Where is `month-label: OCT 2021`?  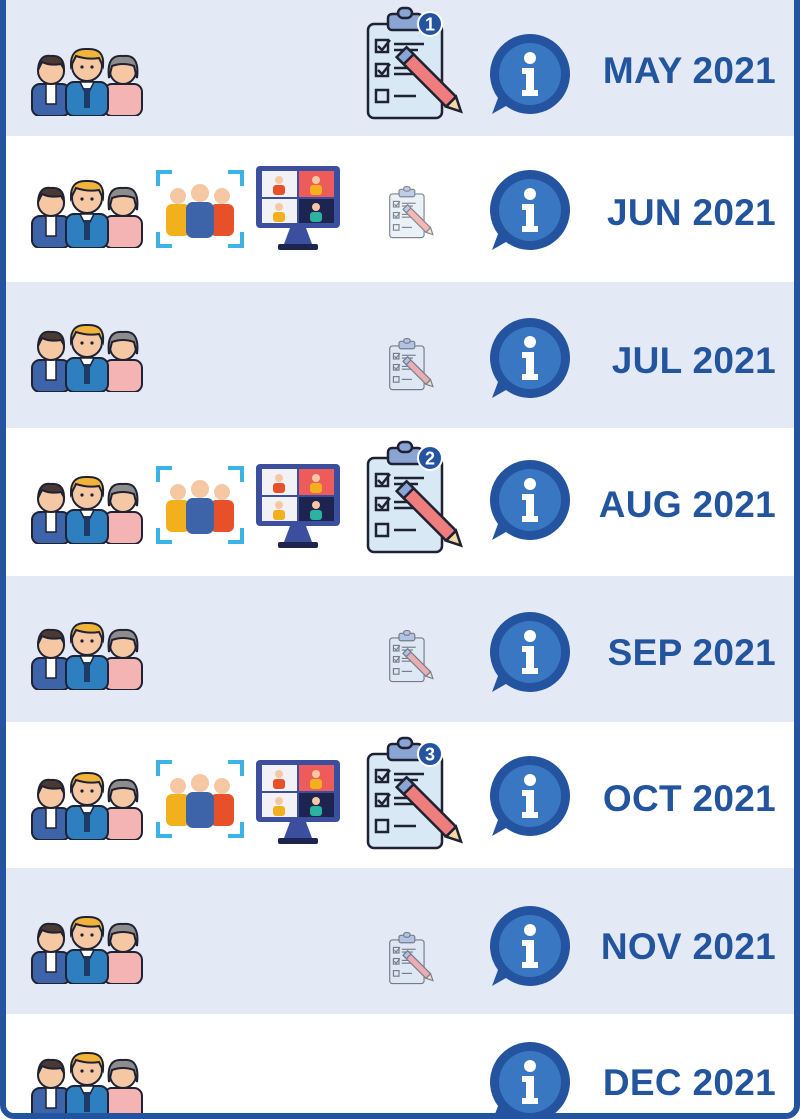
month-label: OCT 2021 is located at coordinates (689, 798).